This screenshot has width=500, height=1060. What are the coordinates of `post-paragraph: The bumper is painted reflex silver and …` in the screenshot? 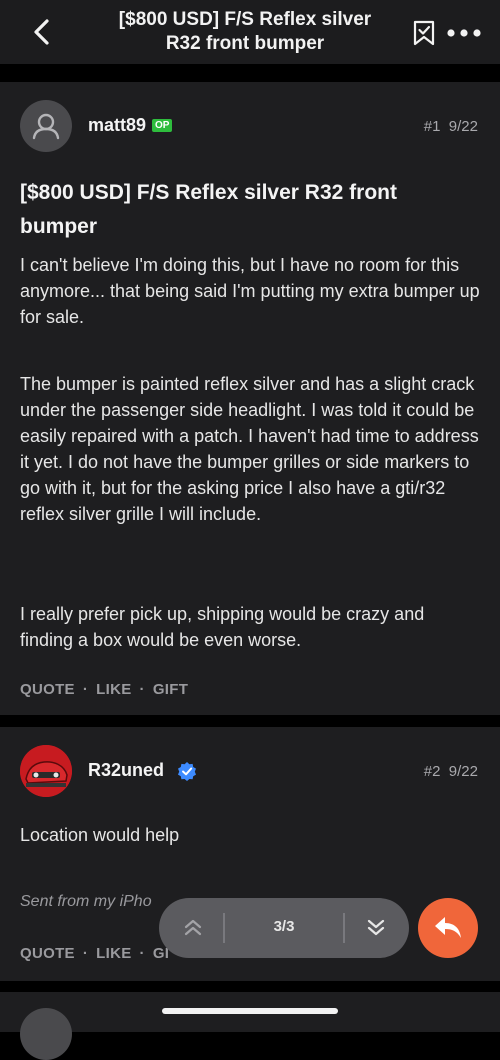 It's located at (249, 449).